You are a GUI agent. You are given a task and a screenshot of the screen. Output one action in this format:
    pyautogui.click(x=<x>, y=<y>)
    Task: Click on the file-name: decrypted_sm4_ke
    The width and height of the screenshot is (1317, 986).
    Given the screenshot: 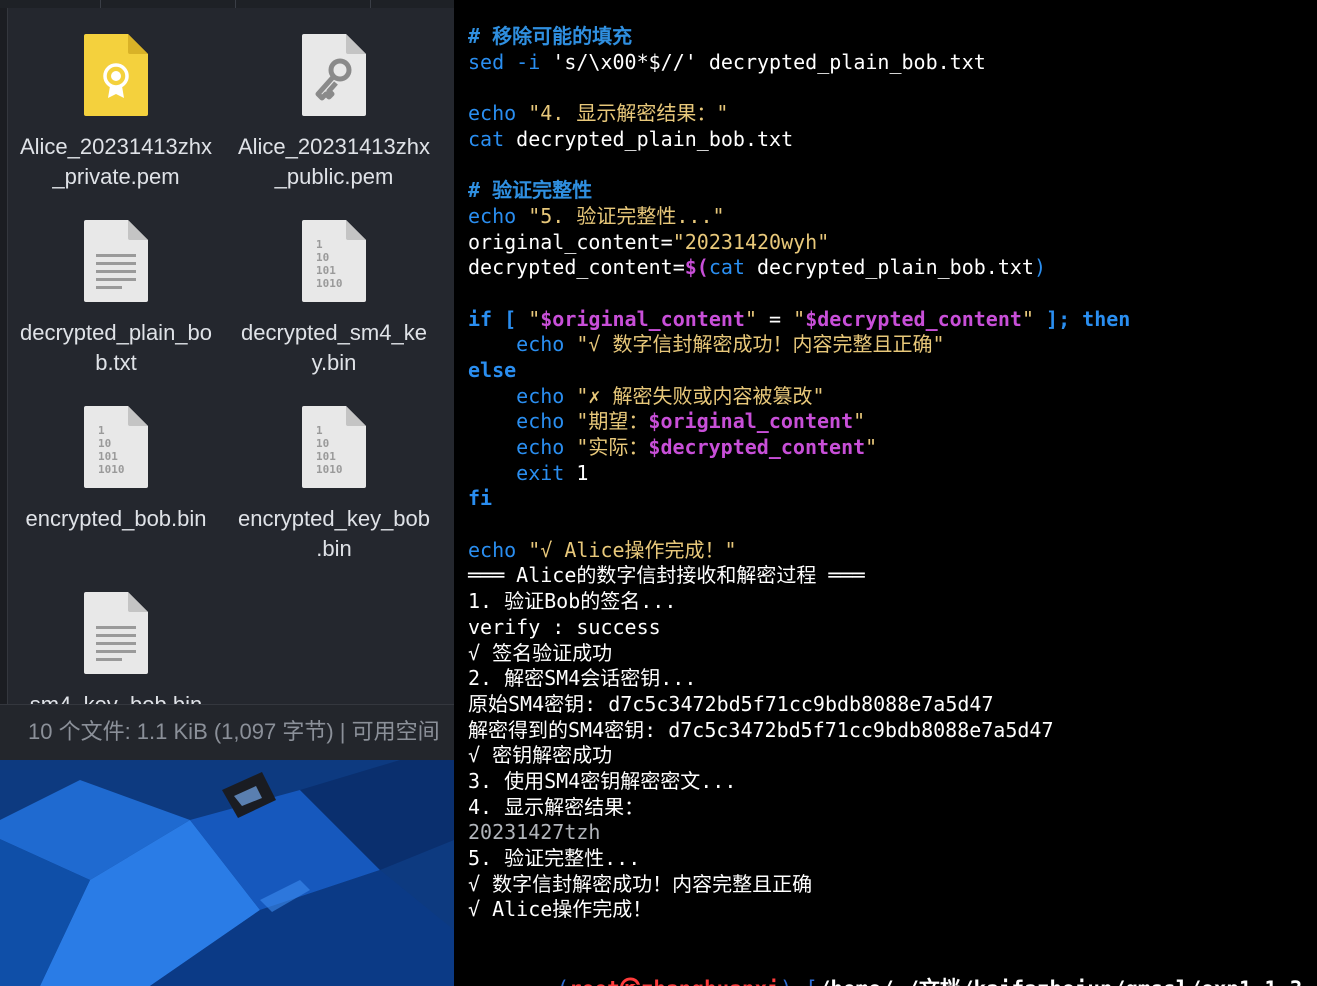 What is the action you would take?
    pyautogui.click(x=334, y=332)
    